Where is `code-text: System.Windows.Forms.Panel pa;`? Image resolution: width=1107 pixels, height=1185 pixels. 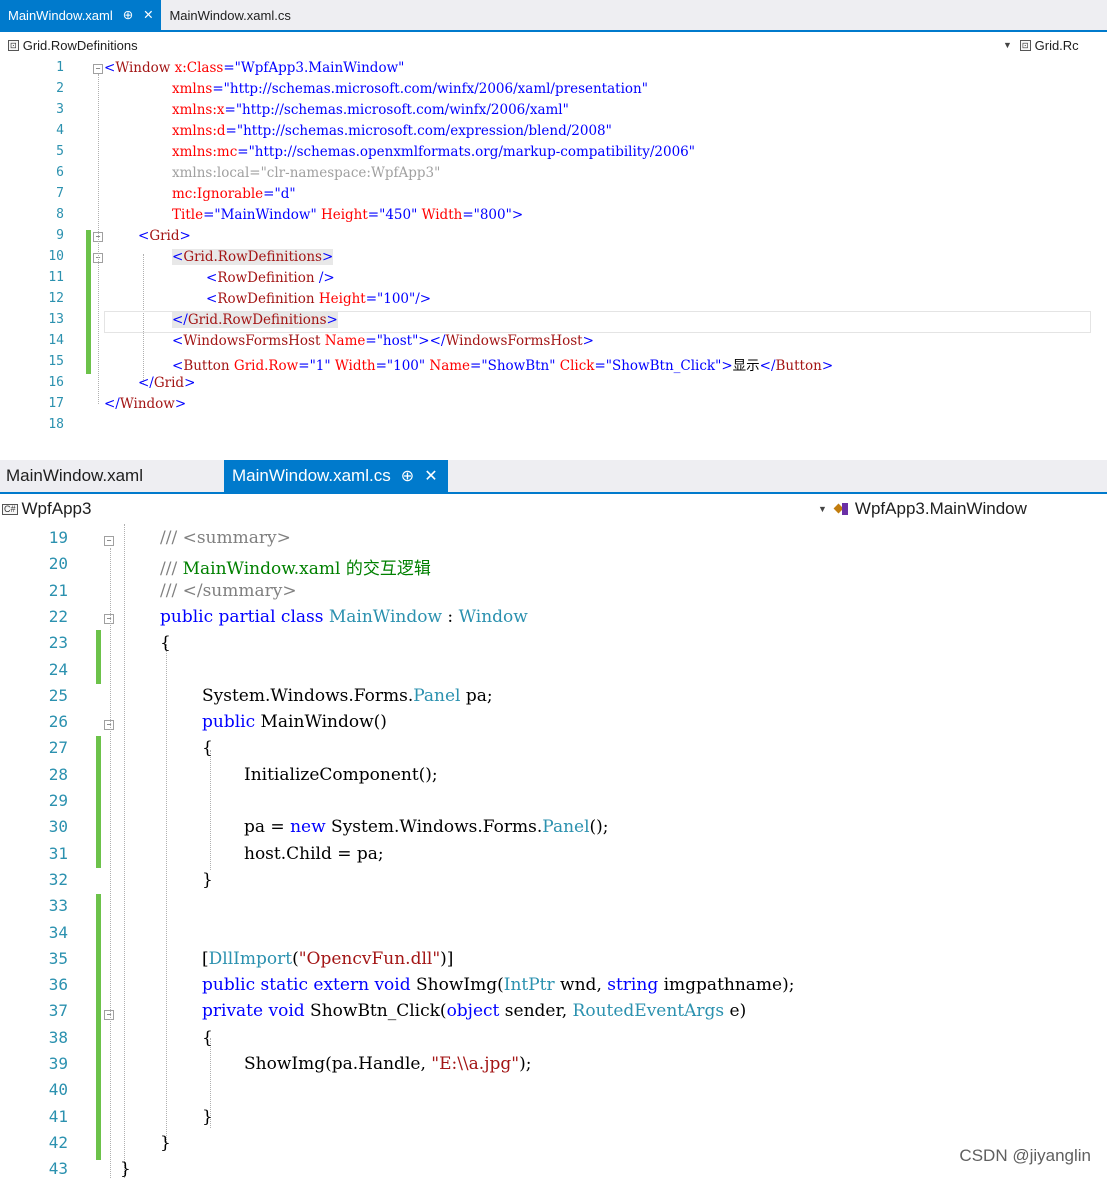
code-text: System.Windows.Forms.Panel pa; is located at coordinates (347, 695).